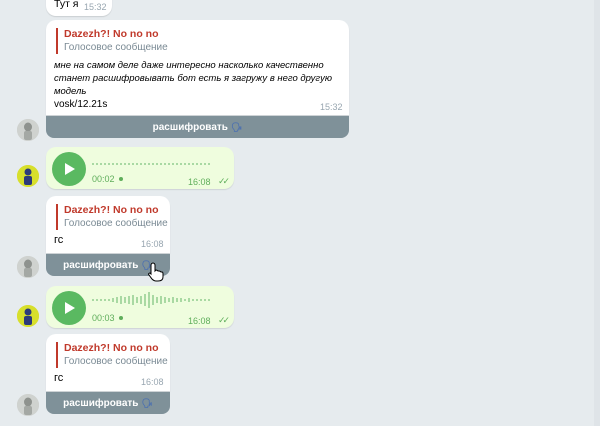  Describe the element at coordinates (70, 91) in the screenshot. I see `message-line-3: модель` at that location.